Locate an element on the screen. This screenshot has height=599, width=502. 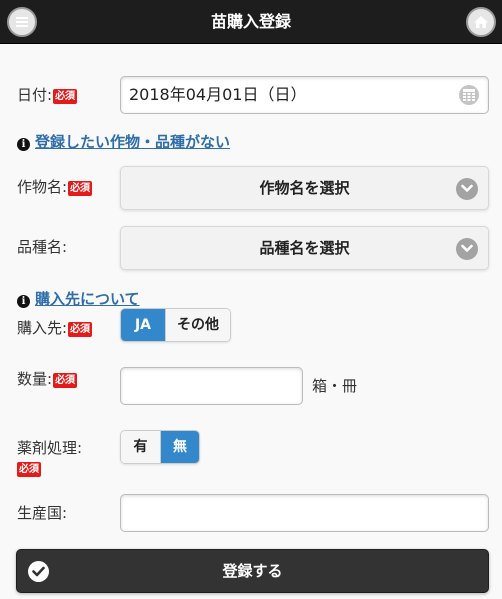
crop-select: 作物名を選択 is located at coordinates (304, 188).